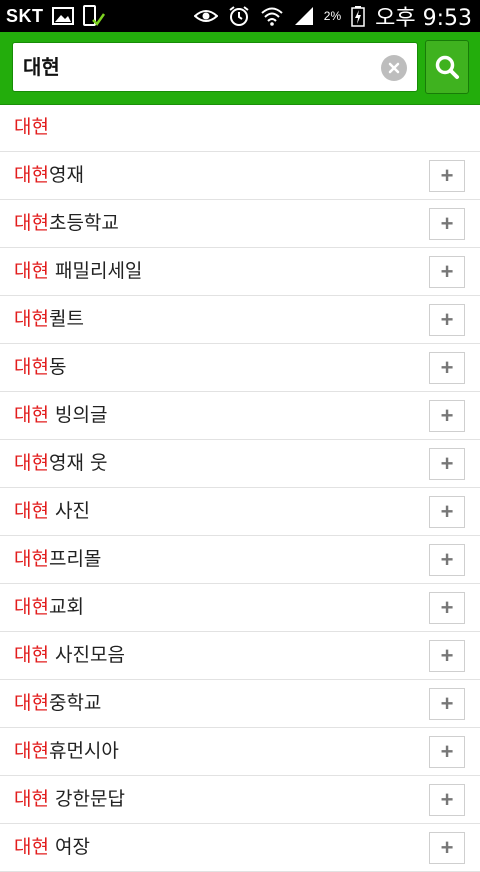  What do you see at coordinates (86, 799) in the screenshot?
I see `suggestion-suffix: 강한문답` at bounding box center [86, 799].